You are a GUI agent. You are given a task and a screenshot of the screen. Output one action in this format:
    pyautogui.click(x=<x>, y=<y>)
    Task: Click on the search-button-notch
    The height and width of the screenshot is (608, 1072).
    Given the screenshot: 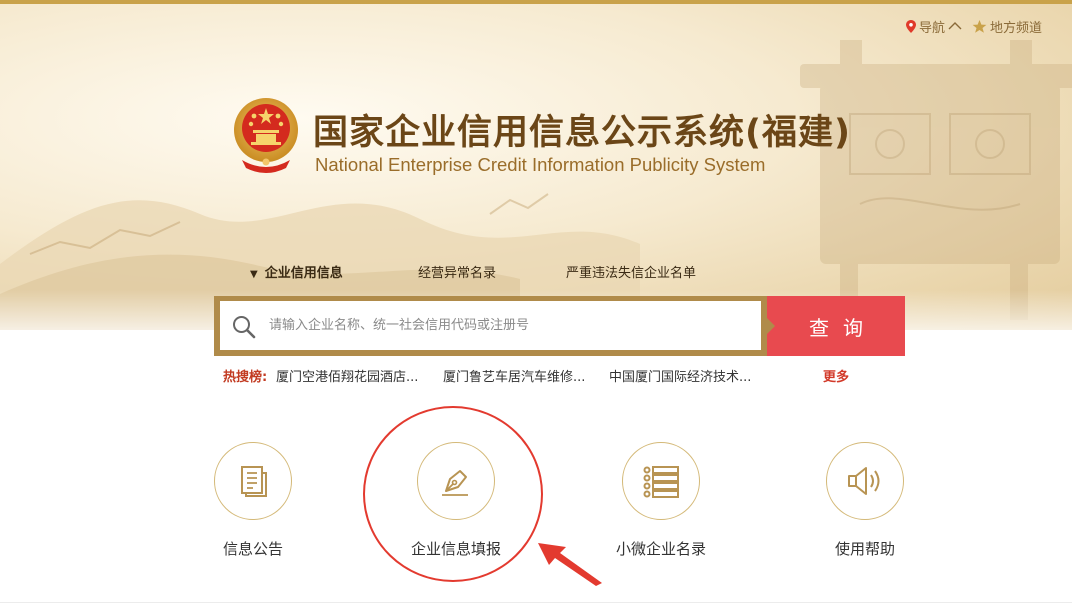 What is the action you would take?
    pyautogui.click(x=771, y=326)
    